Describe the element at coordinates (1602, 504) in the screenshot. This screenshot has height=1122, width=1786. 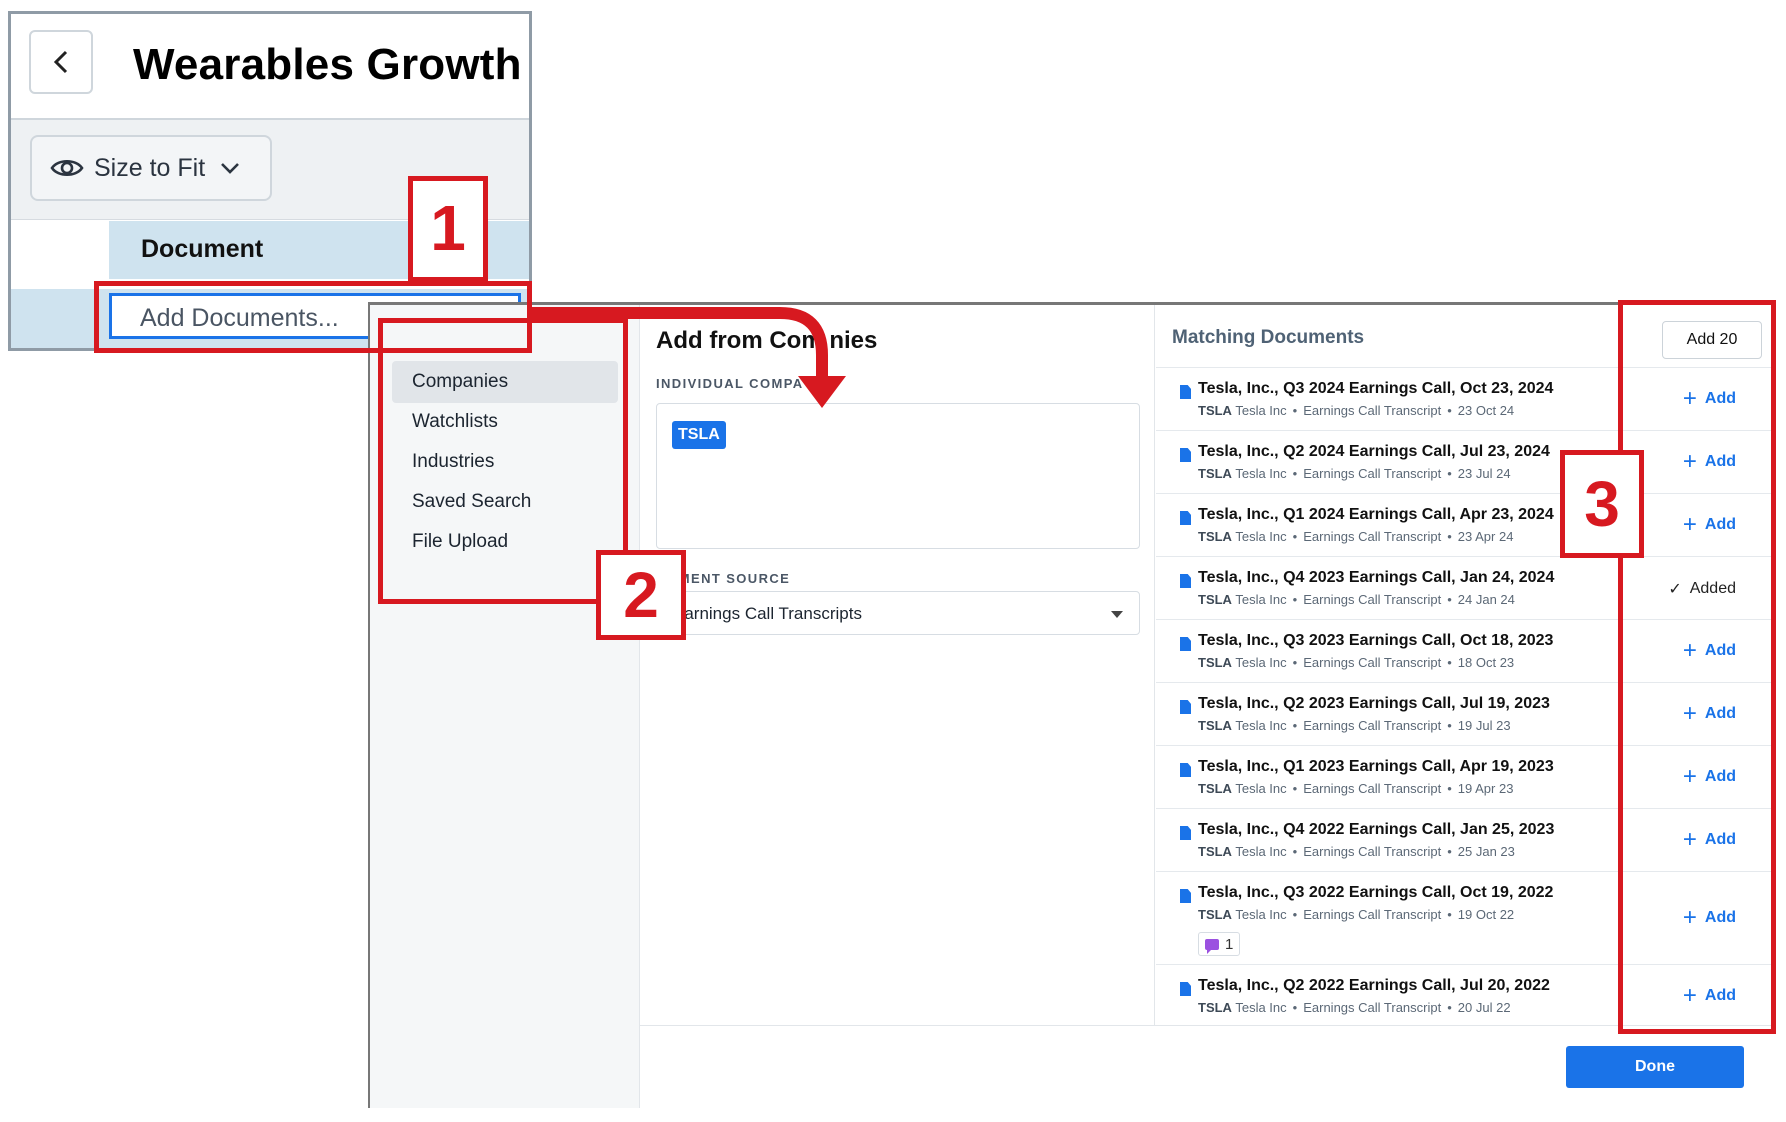
I see `annotation-number-3: 3` at that location.